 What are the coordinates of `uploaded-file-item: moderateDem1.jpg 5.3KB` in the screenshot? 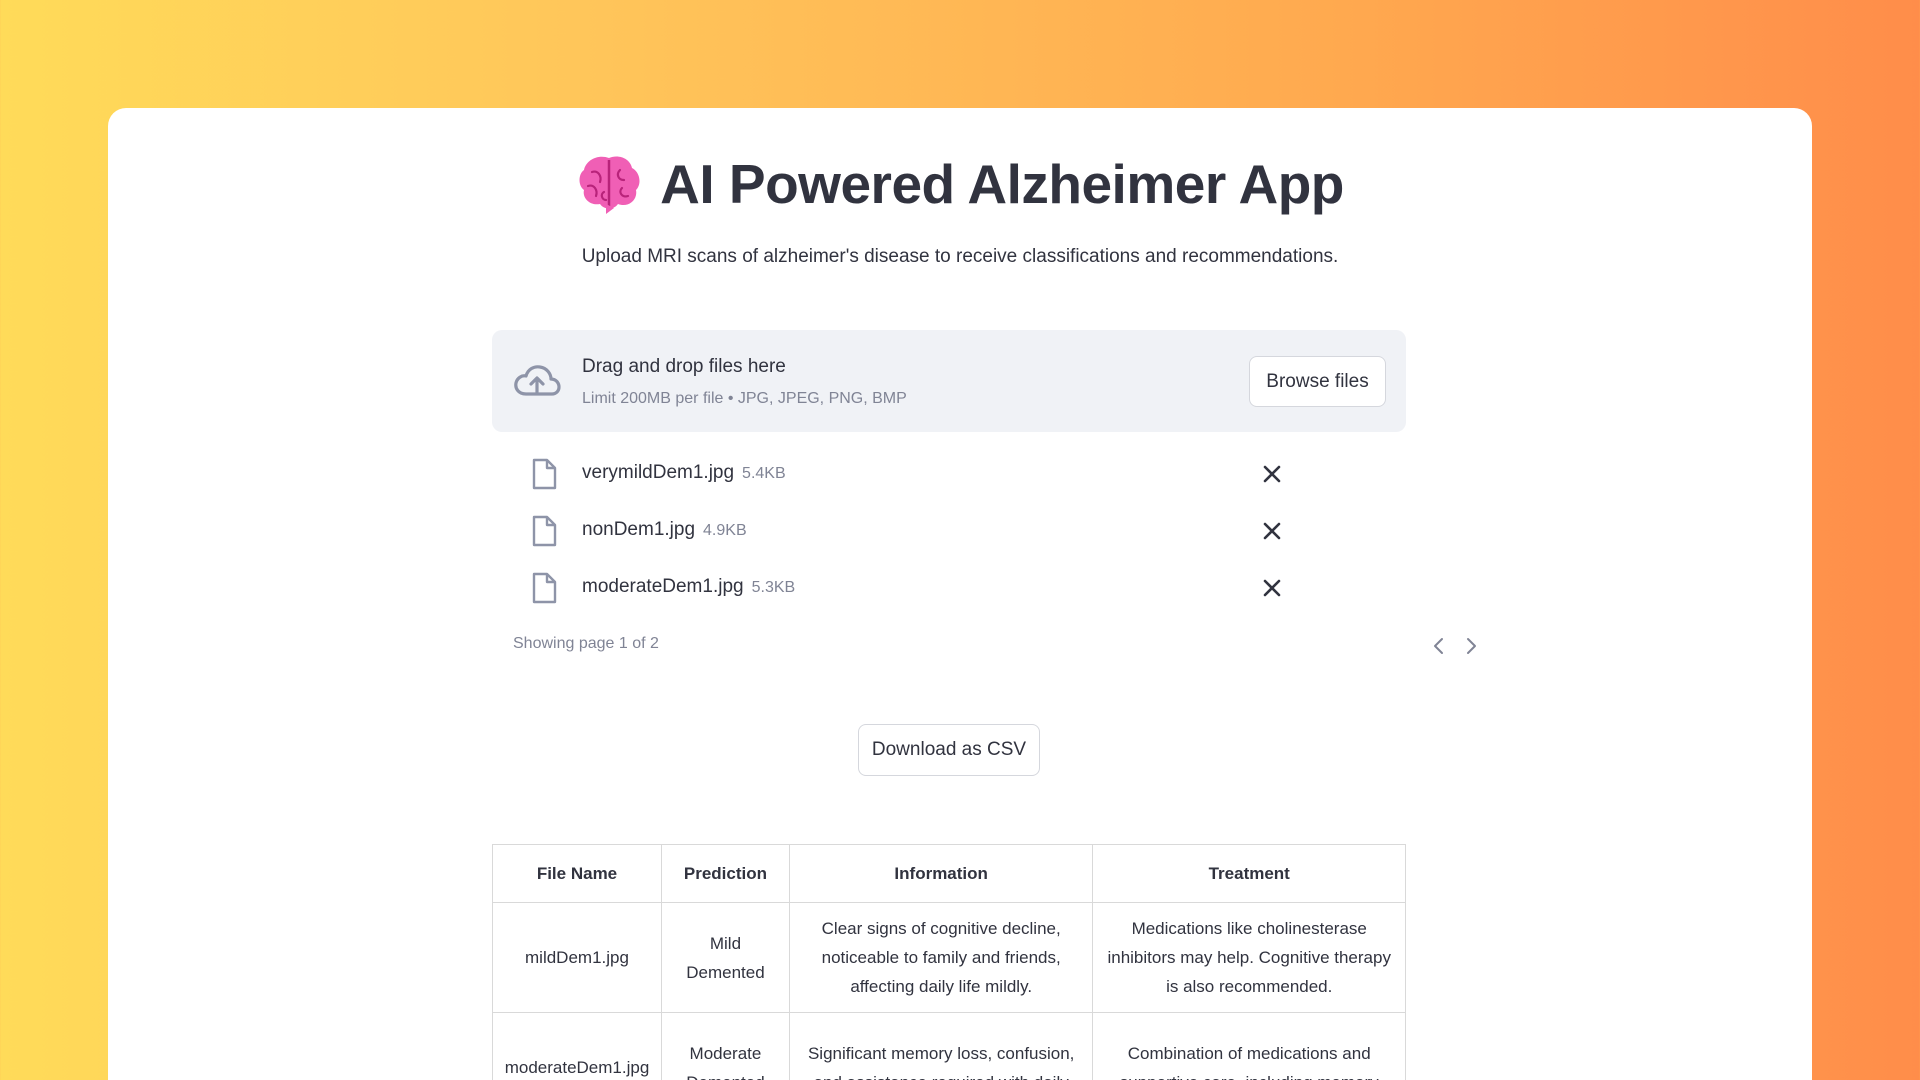 It's located at (949, 588).